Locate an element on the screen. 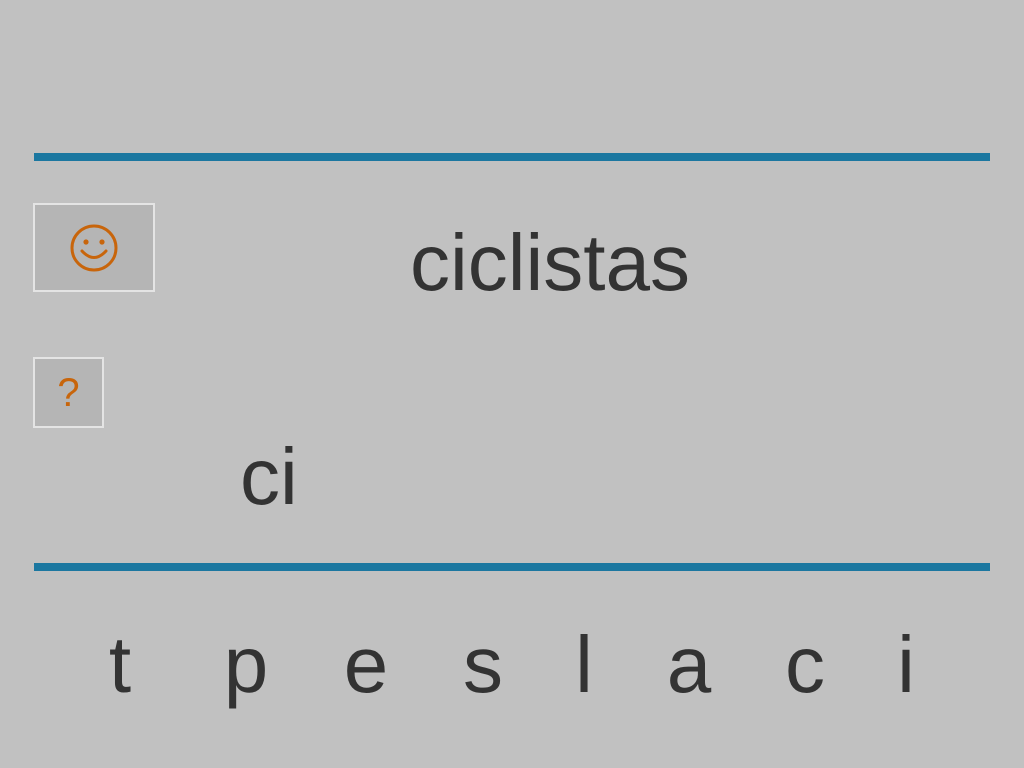 Image resolution: width=1024 pixels, height=768 pixels. letter-tile: e is located at coordinates (366, 665).